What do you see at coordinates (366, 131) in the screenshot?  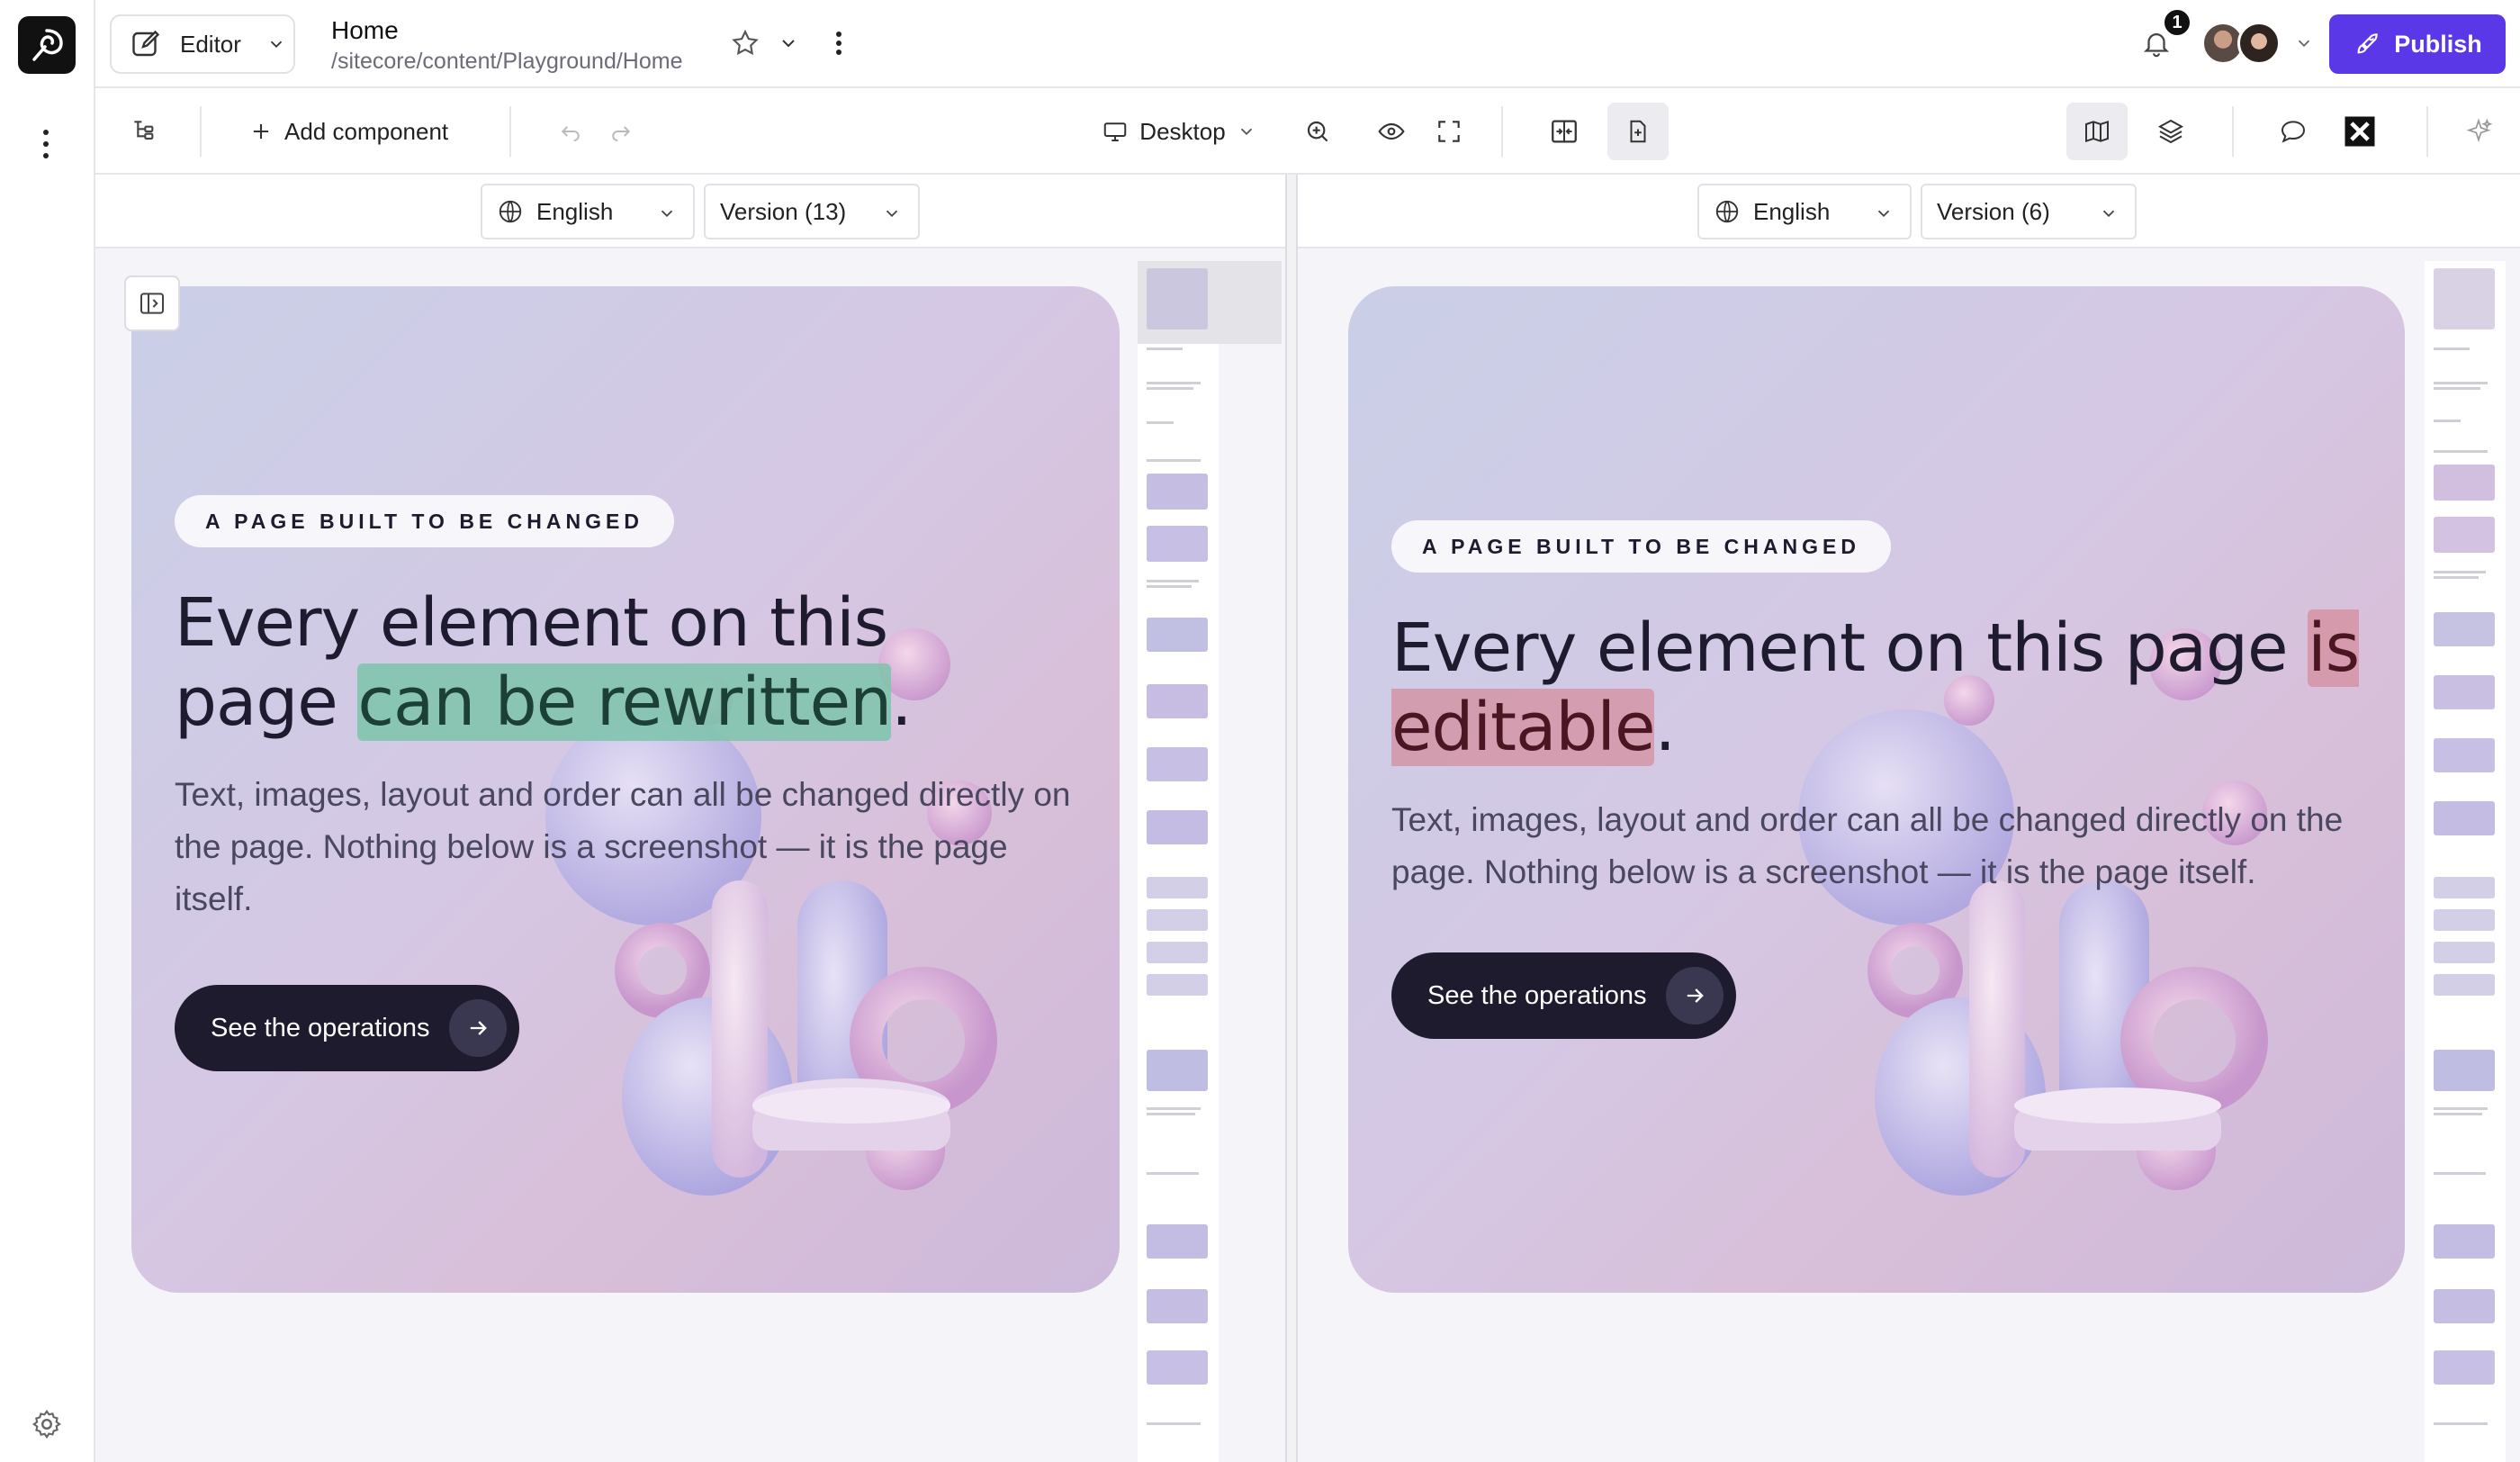 I see `add-component-label: Add component` at bounding box center [366, 131].